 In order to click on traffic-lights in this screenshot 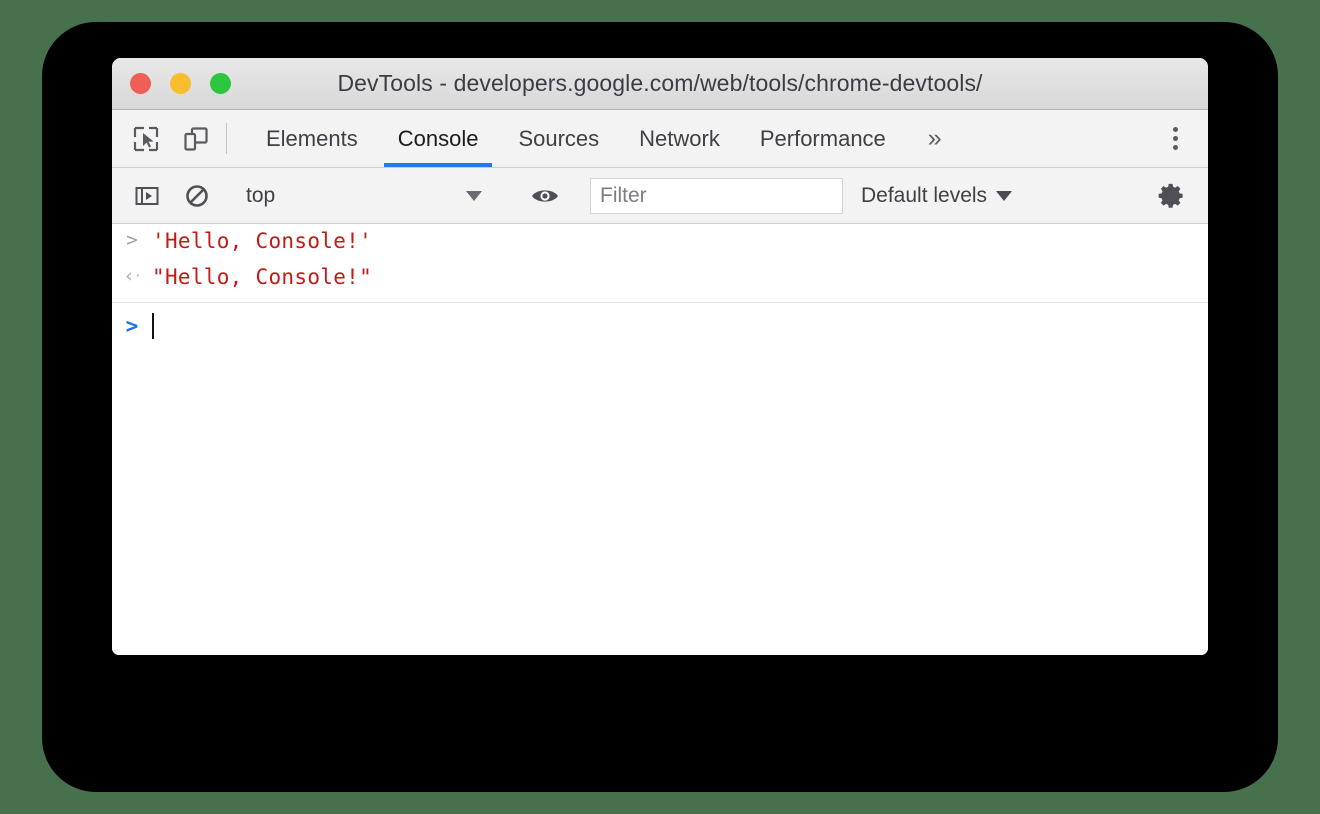, I will do `click(180, 83)`.